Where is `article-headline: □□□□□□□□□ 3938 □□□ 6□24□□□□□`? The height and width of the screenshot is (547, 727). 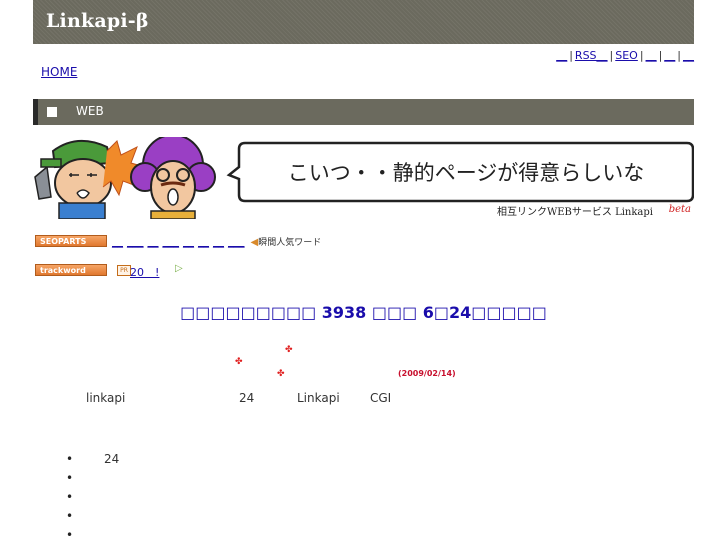
article-headline: □□□□□□□□□ 3938 □□□ 6□24□□□□□ is located at coordinates (363, 312).